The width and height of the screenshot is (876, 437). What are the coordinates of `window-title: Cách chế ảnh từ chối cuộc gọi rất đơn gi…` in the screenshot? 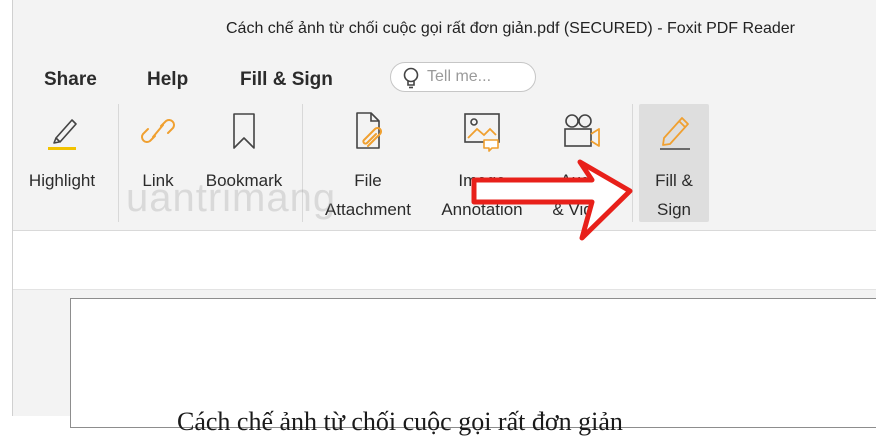 It's located at (510, 28).